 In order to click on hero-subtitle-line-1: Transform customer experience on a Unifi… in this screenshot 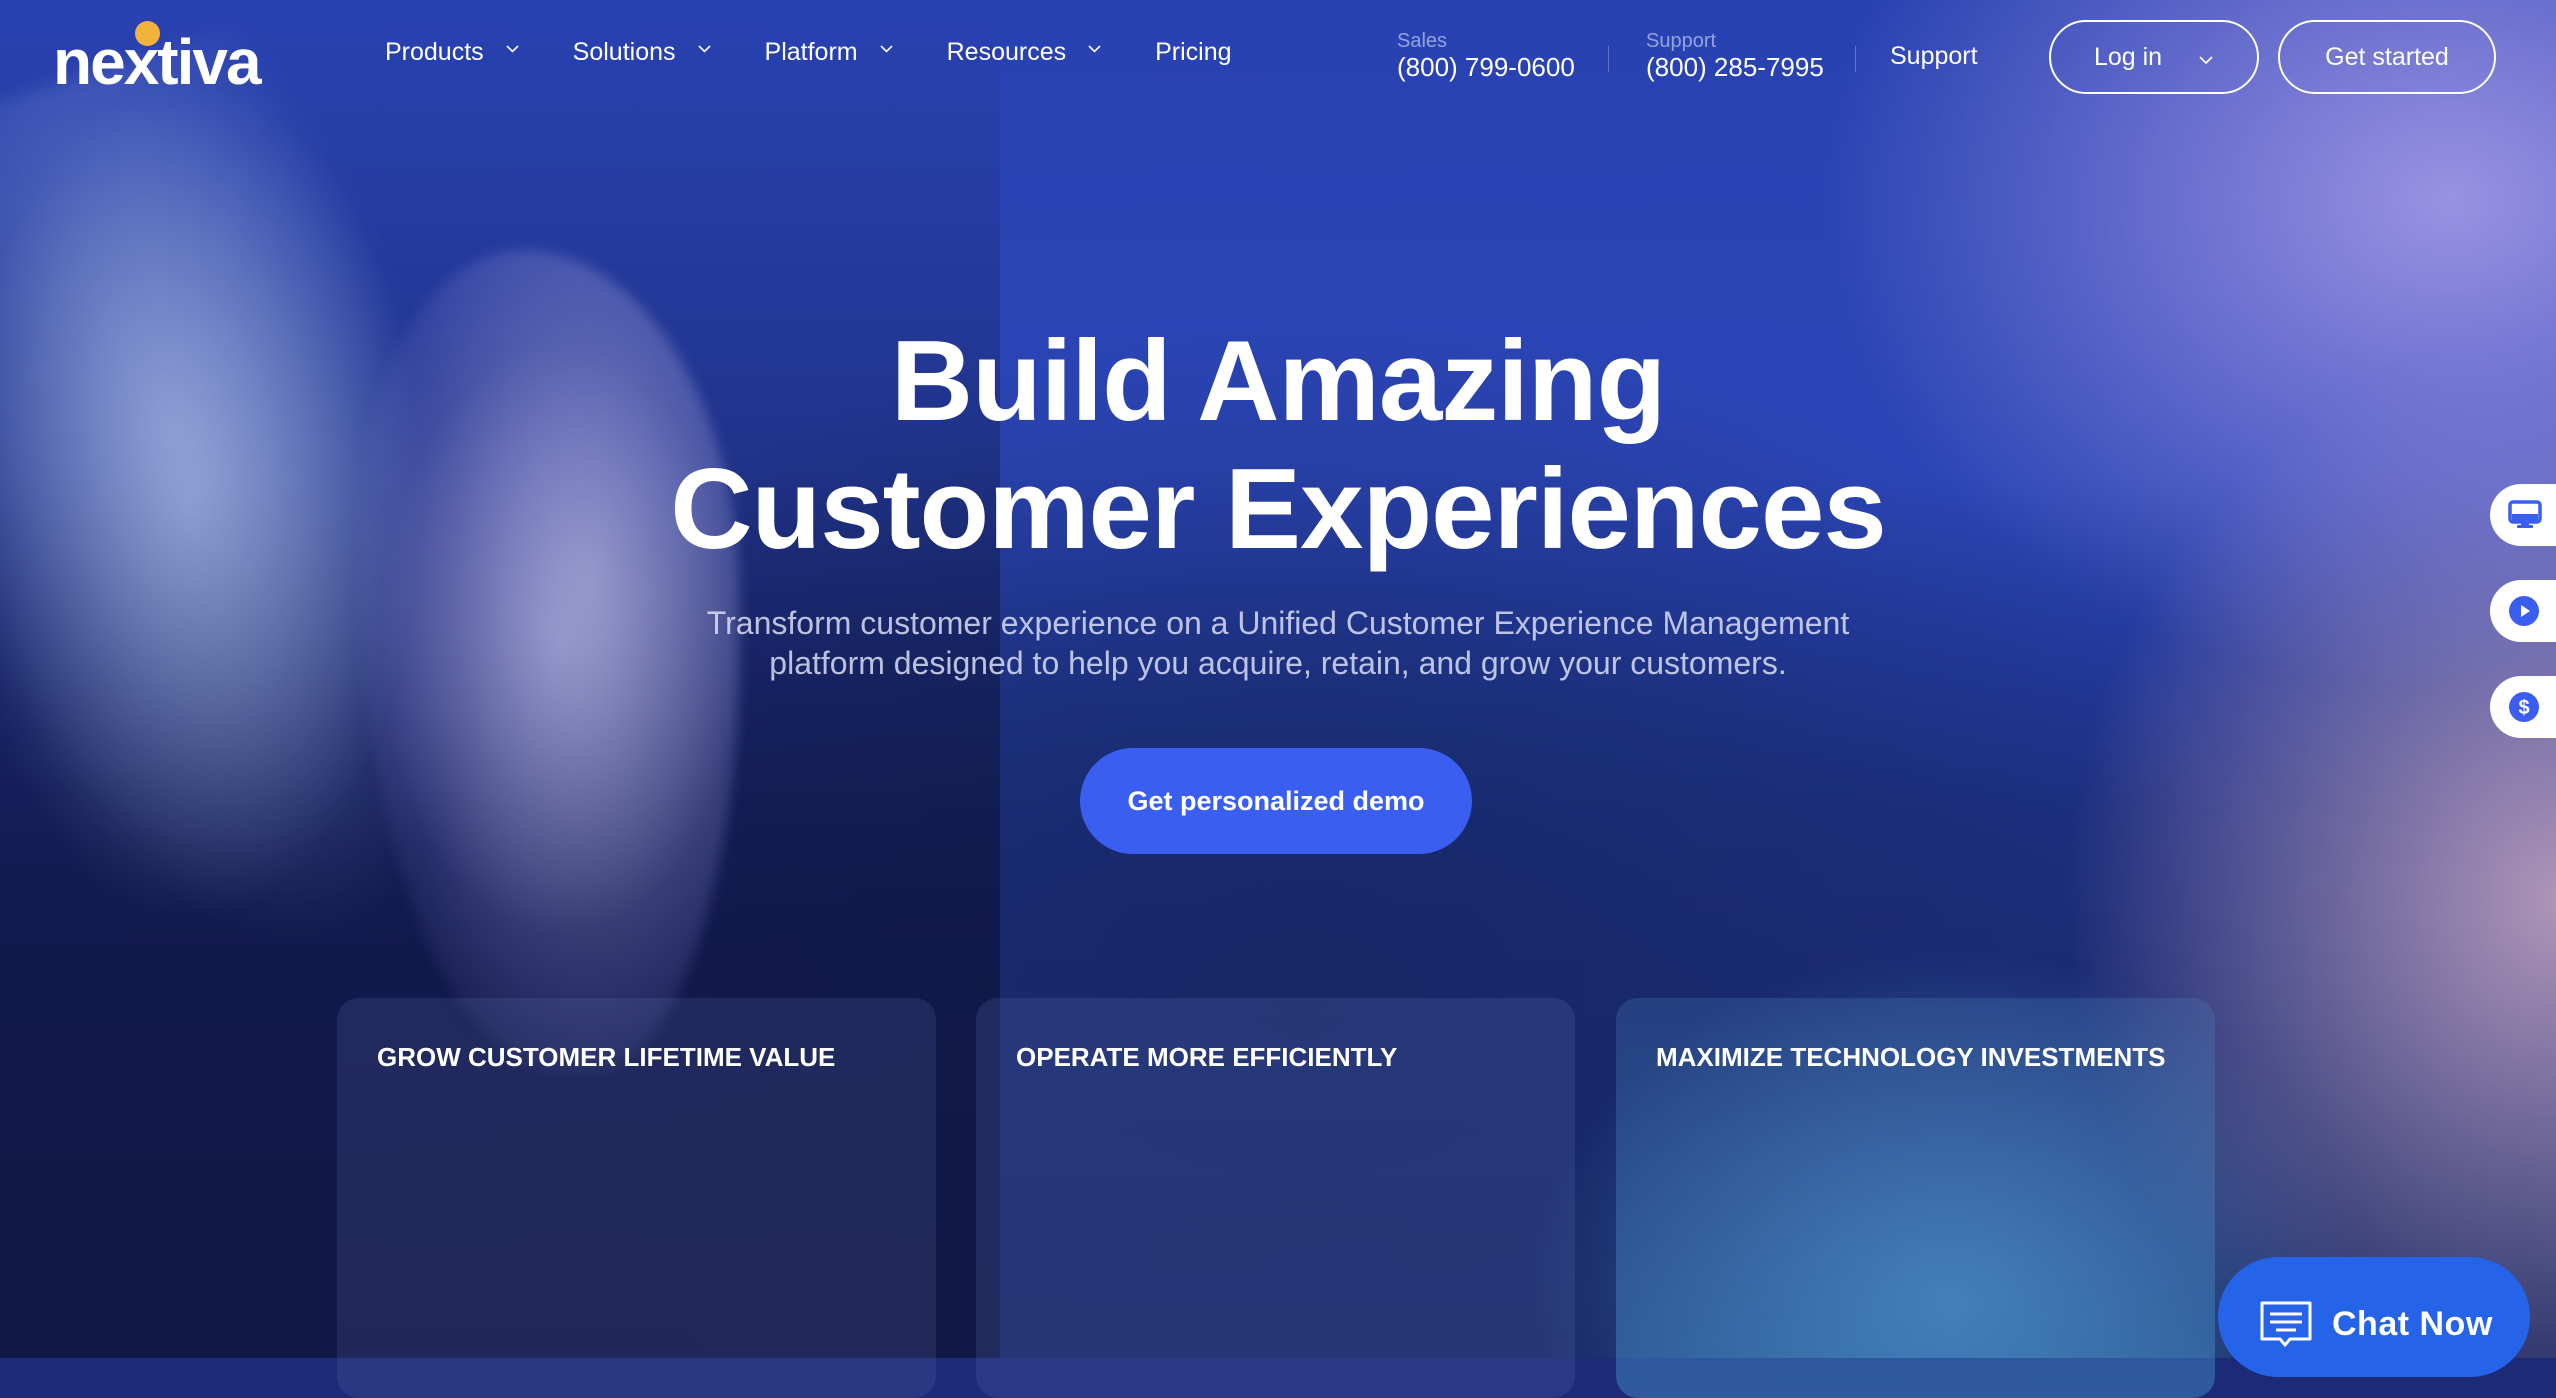, I will do `click(1278, 623)`.